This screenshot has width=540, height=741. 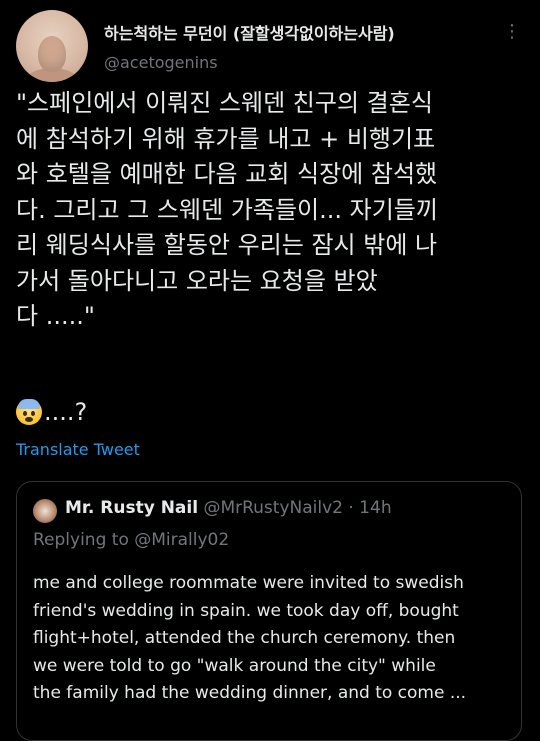 I want to click on anxious-face-with-sweat-icon, so click(x=29, y=412).